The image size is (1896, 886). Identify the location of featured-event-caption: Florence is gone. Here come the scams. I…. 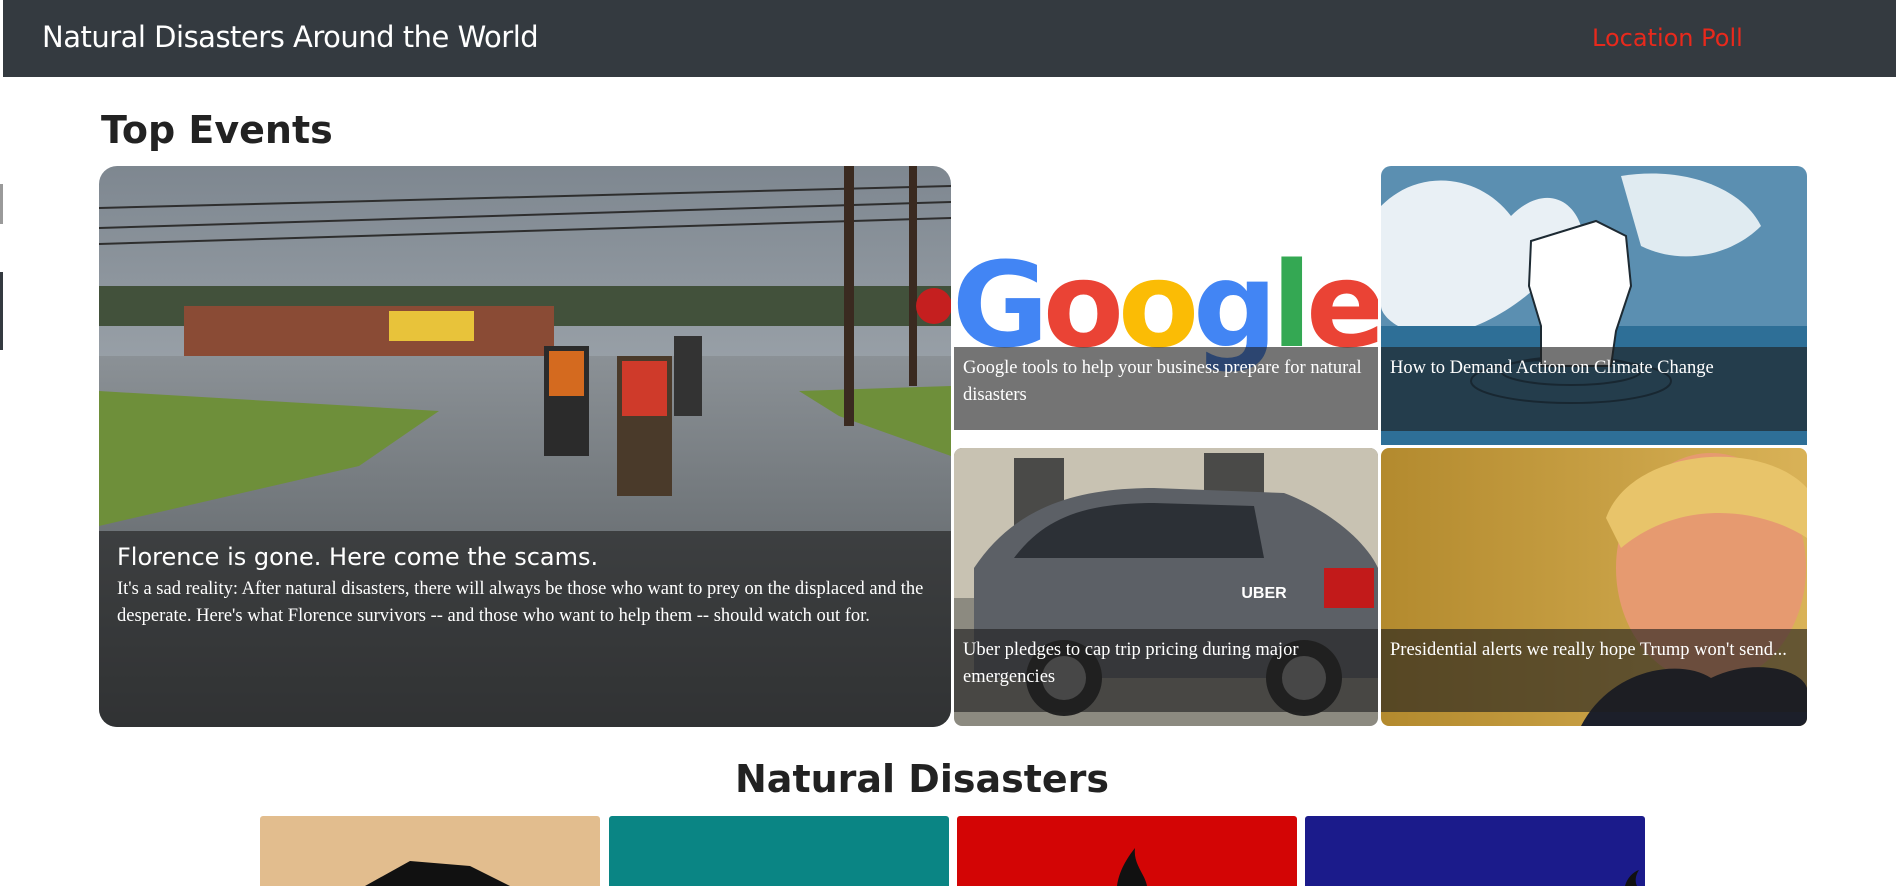
(525, 629).